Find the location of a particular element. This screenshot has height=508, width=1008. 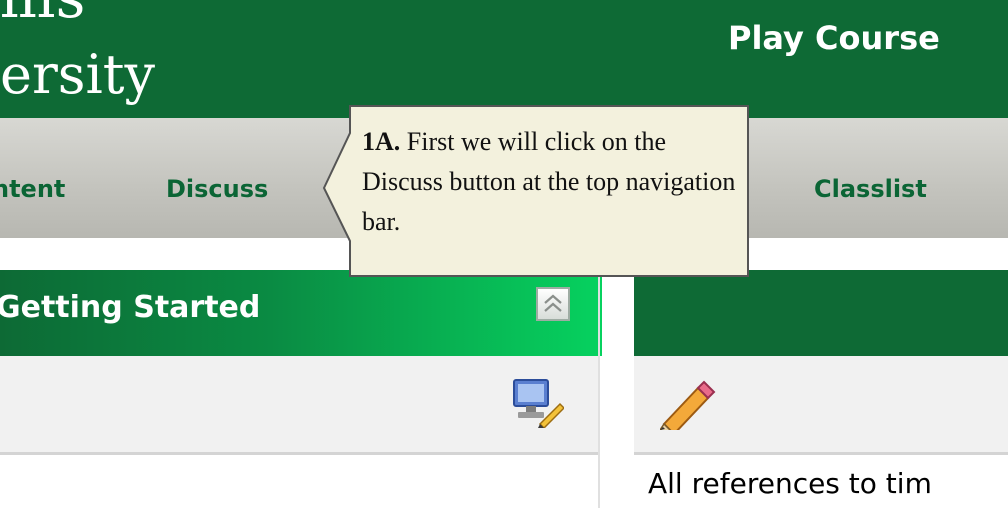

course-title: Play Course is located at coordinates (834, 38).